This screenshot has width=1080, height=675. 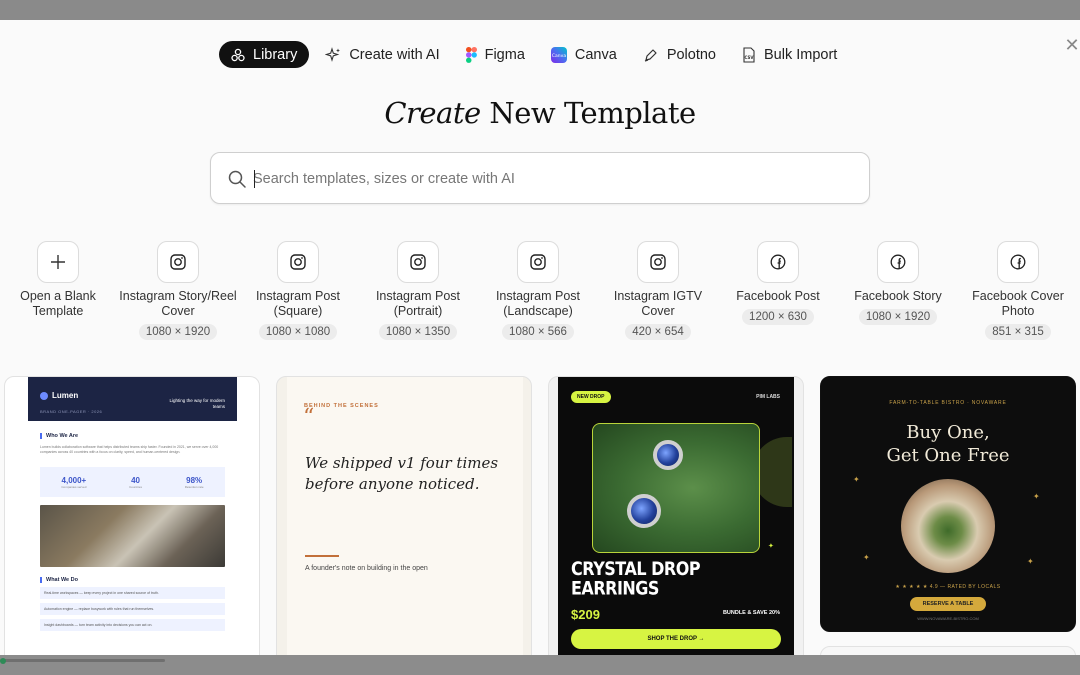 I want to click on stat: 40 Countries, so click(x=135, y=482).